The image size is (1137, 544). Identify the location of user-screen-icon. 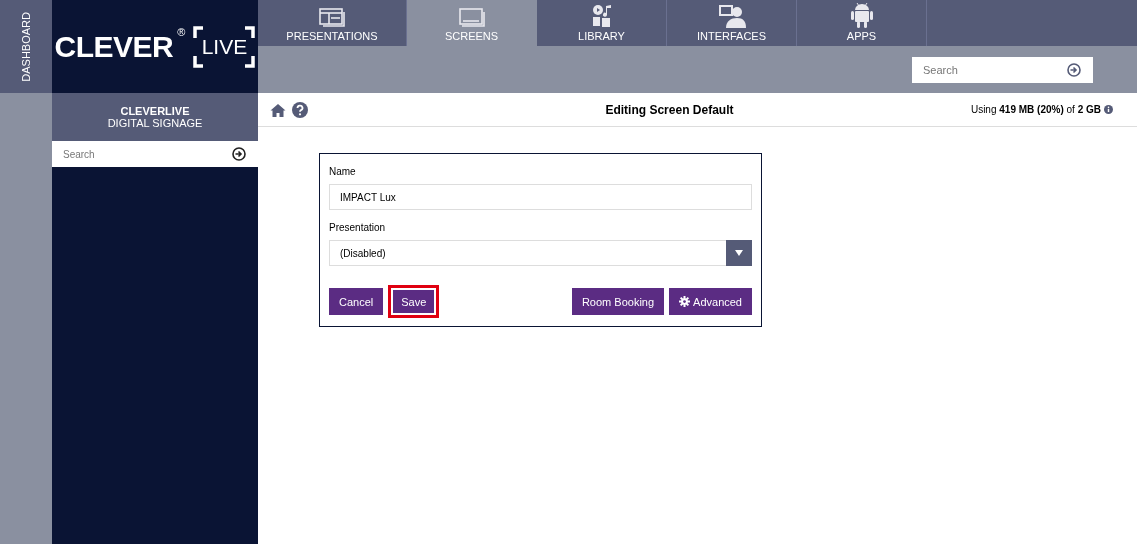
(731, 16).